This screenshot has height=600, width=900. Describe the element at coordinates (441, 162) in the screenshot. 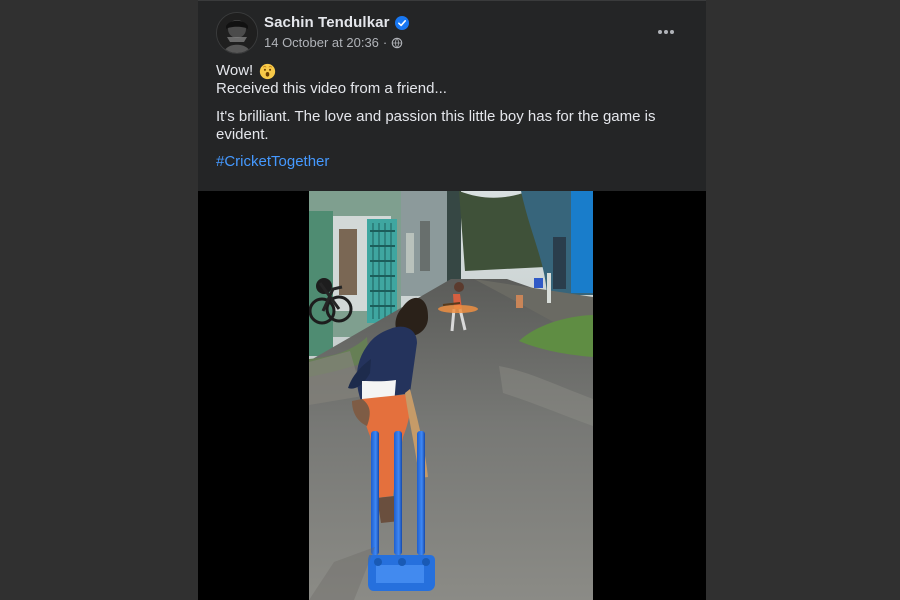

I see `post-hashtag-line: #CricketTogether` at that location.